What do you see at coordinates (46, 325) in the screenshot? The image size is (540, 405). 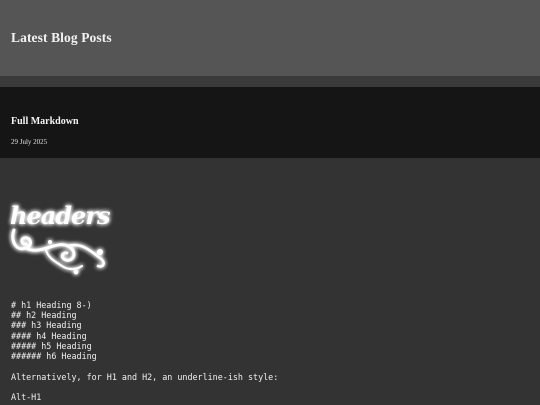 I see `heading-line-h3: ### h3 Heading` at bounding box center [46, 325].